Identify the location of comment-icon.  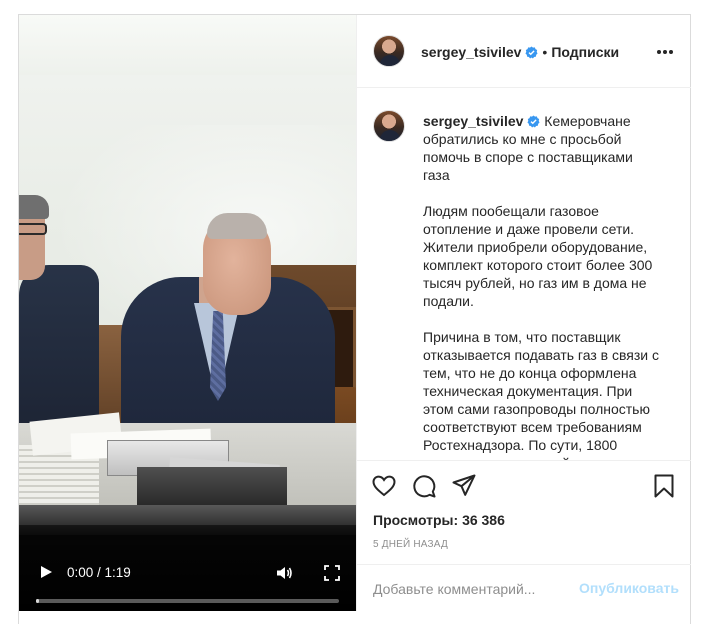
(424, 486).